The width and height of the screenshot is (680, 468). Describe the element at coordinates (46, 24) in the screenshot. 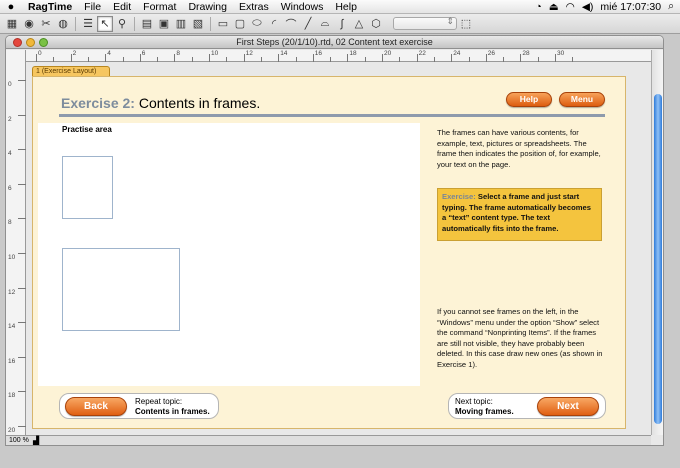

I see `tools-icon: ✂` at that location.